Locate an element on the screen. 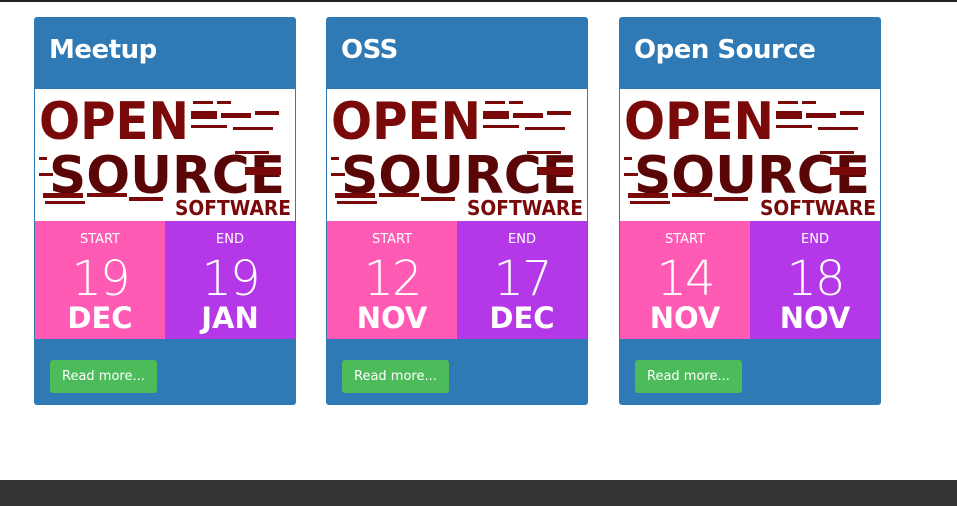 This screenshot has height=506, width=957. start-day: 14 is located at coordinates (685, 279).